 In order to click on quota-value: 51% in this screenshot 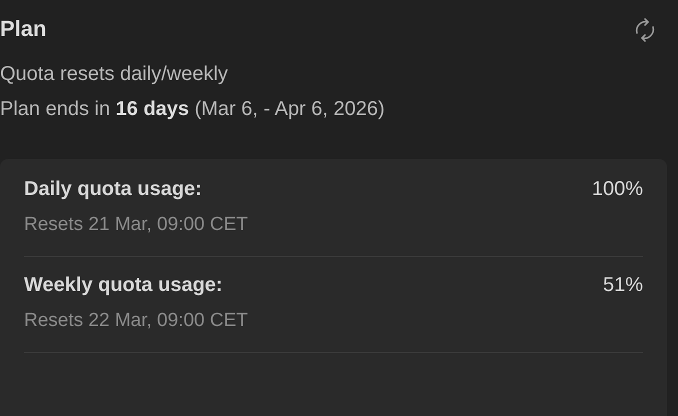, I will do `click(622, 285)`.